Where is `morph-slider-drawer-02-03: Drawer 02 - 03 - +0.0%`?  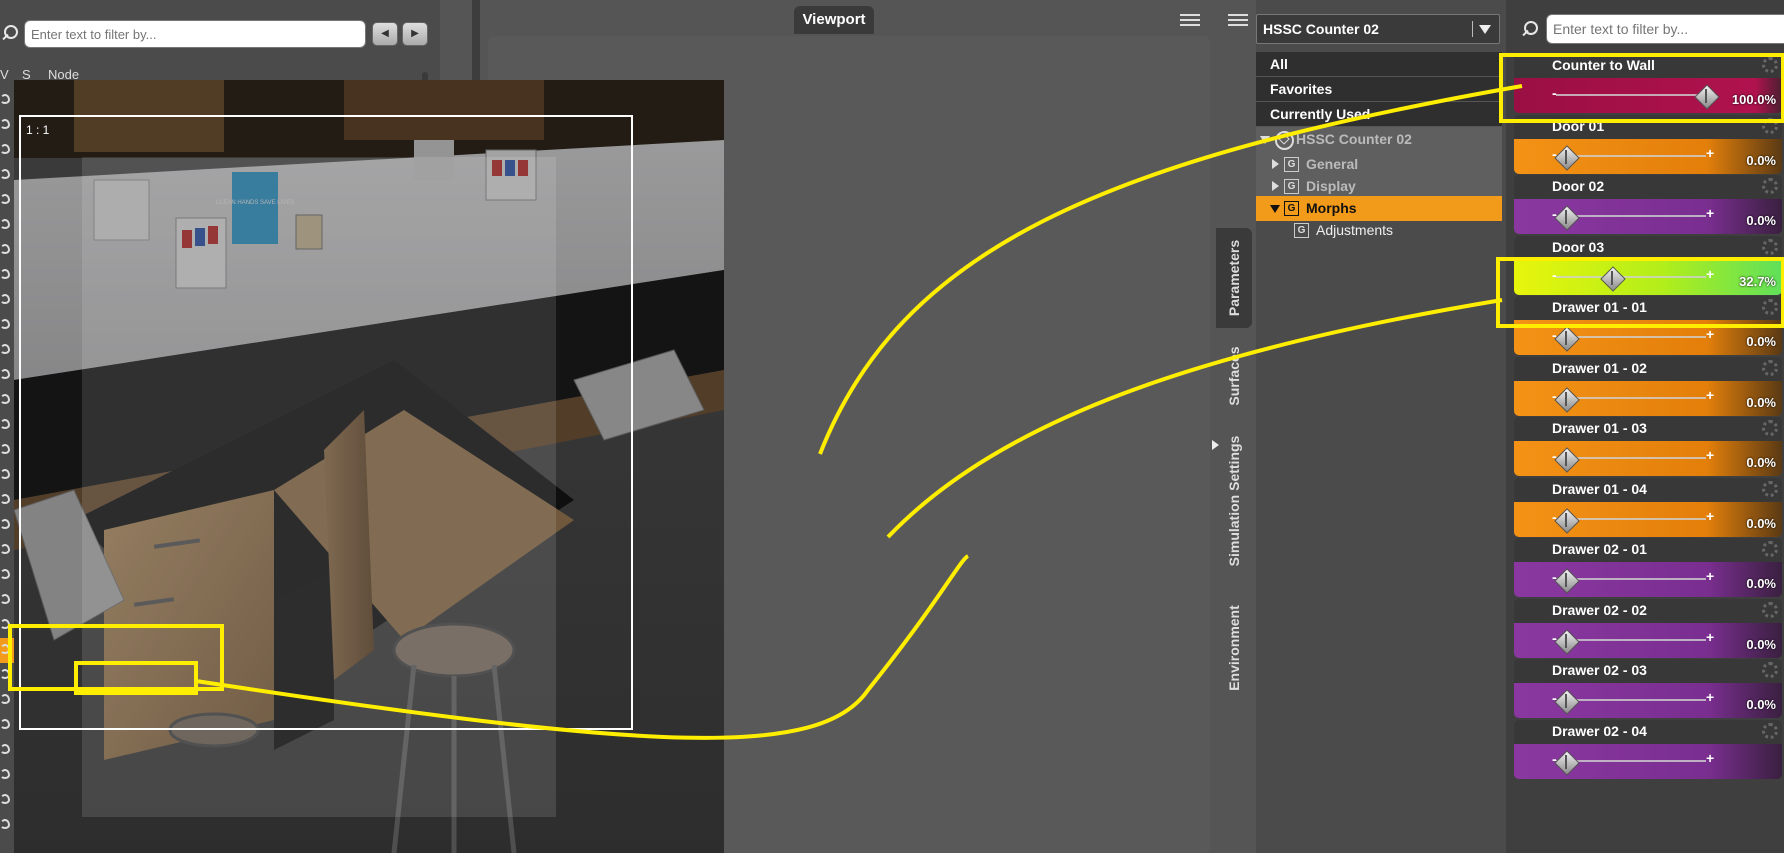
morph-slider-drawer-02-03: Drawer 02 - 03 - +0.0% is located at coordinates (1648, 688).